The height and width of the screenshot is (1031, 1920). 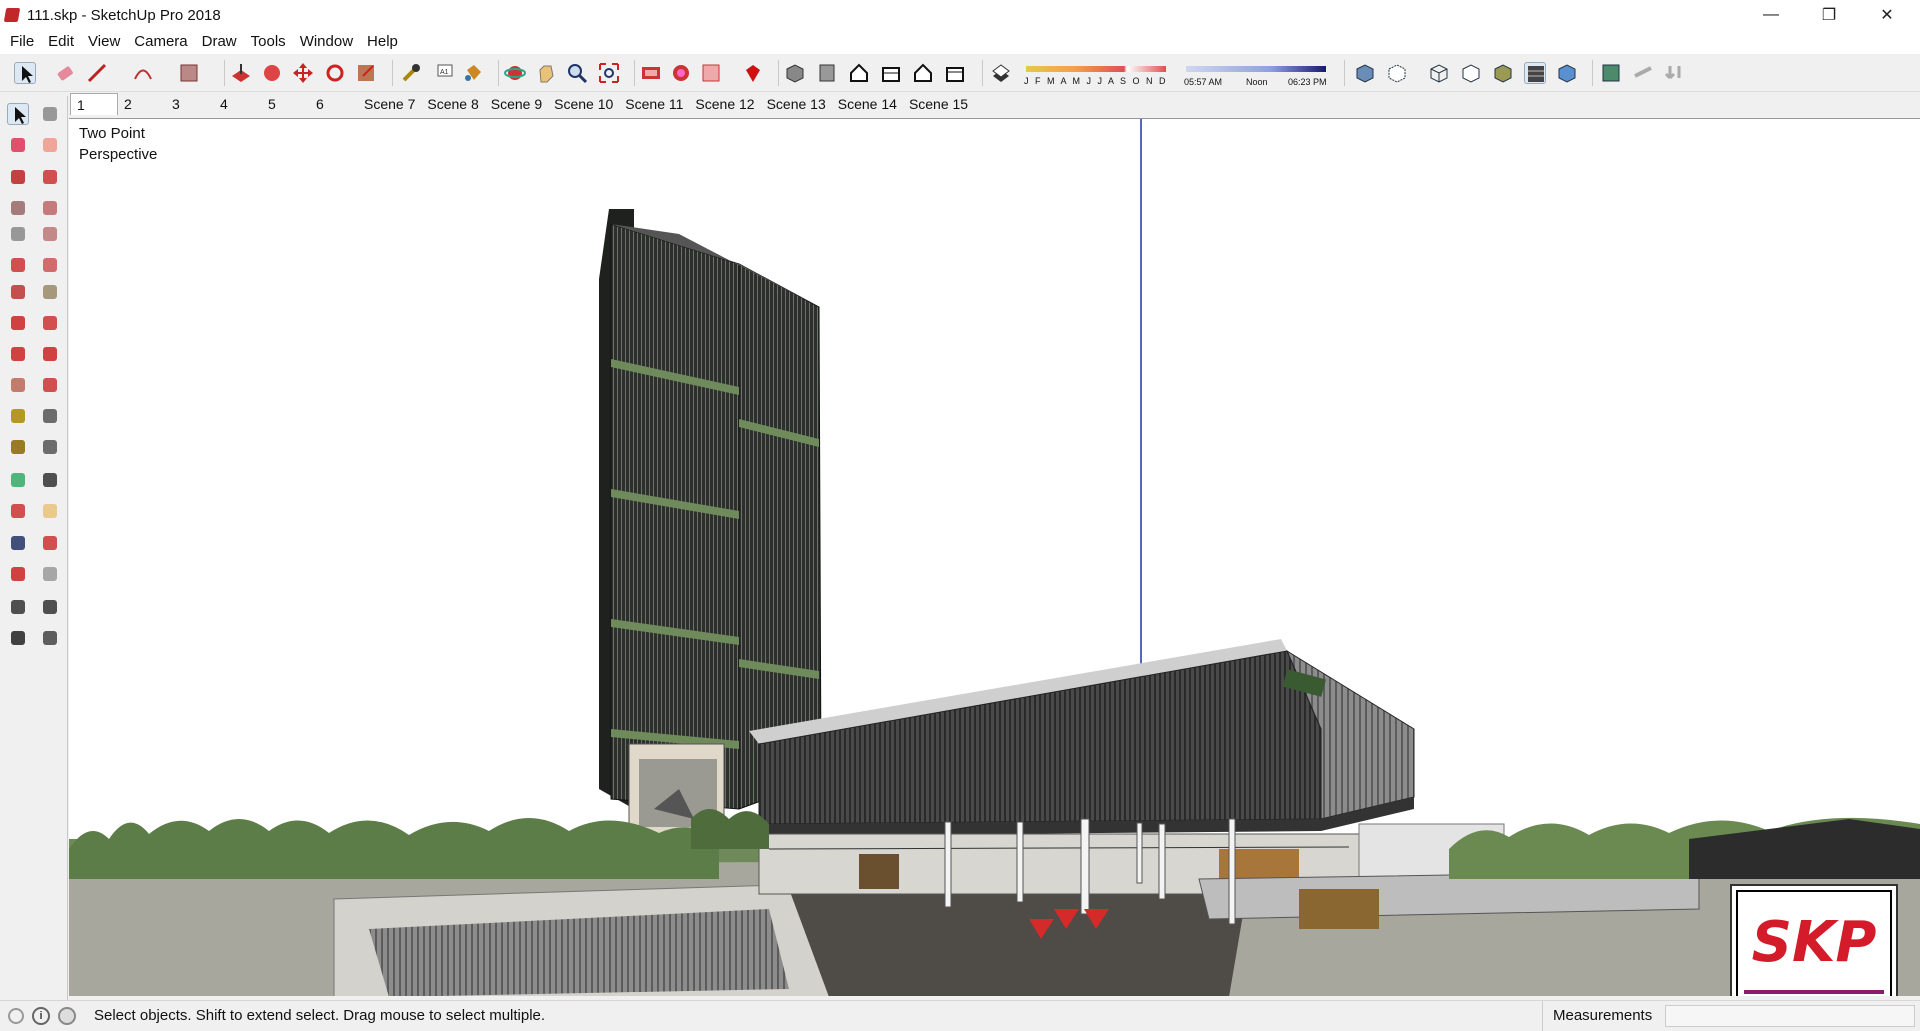 I want to click on protractor-icon, so click(x=18, y=447).